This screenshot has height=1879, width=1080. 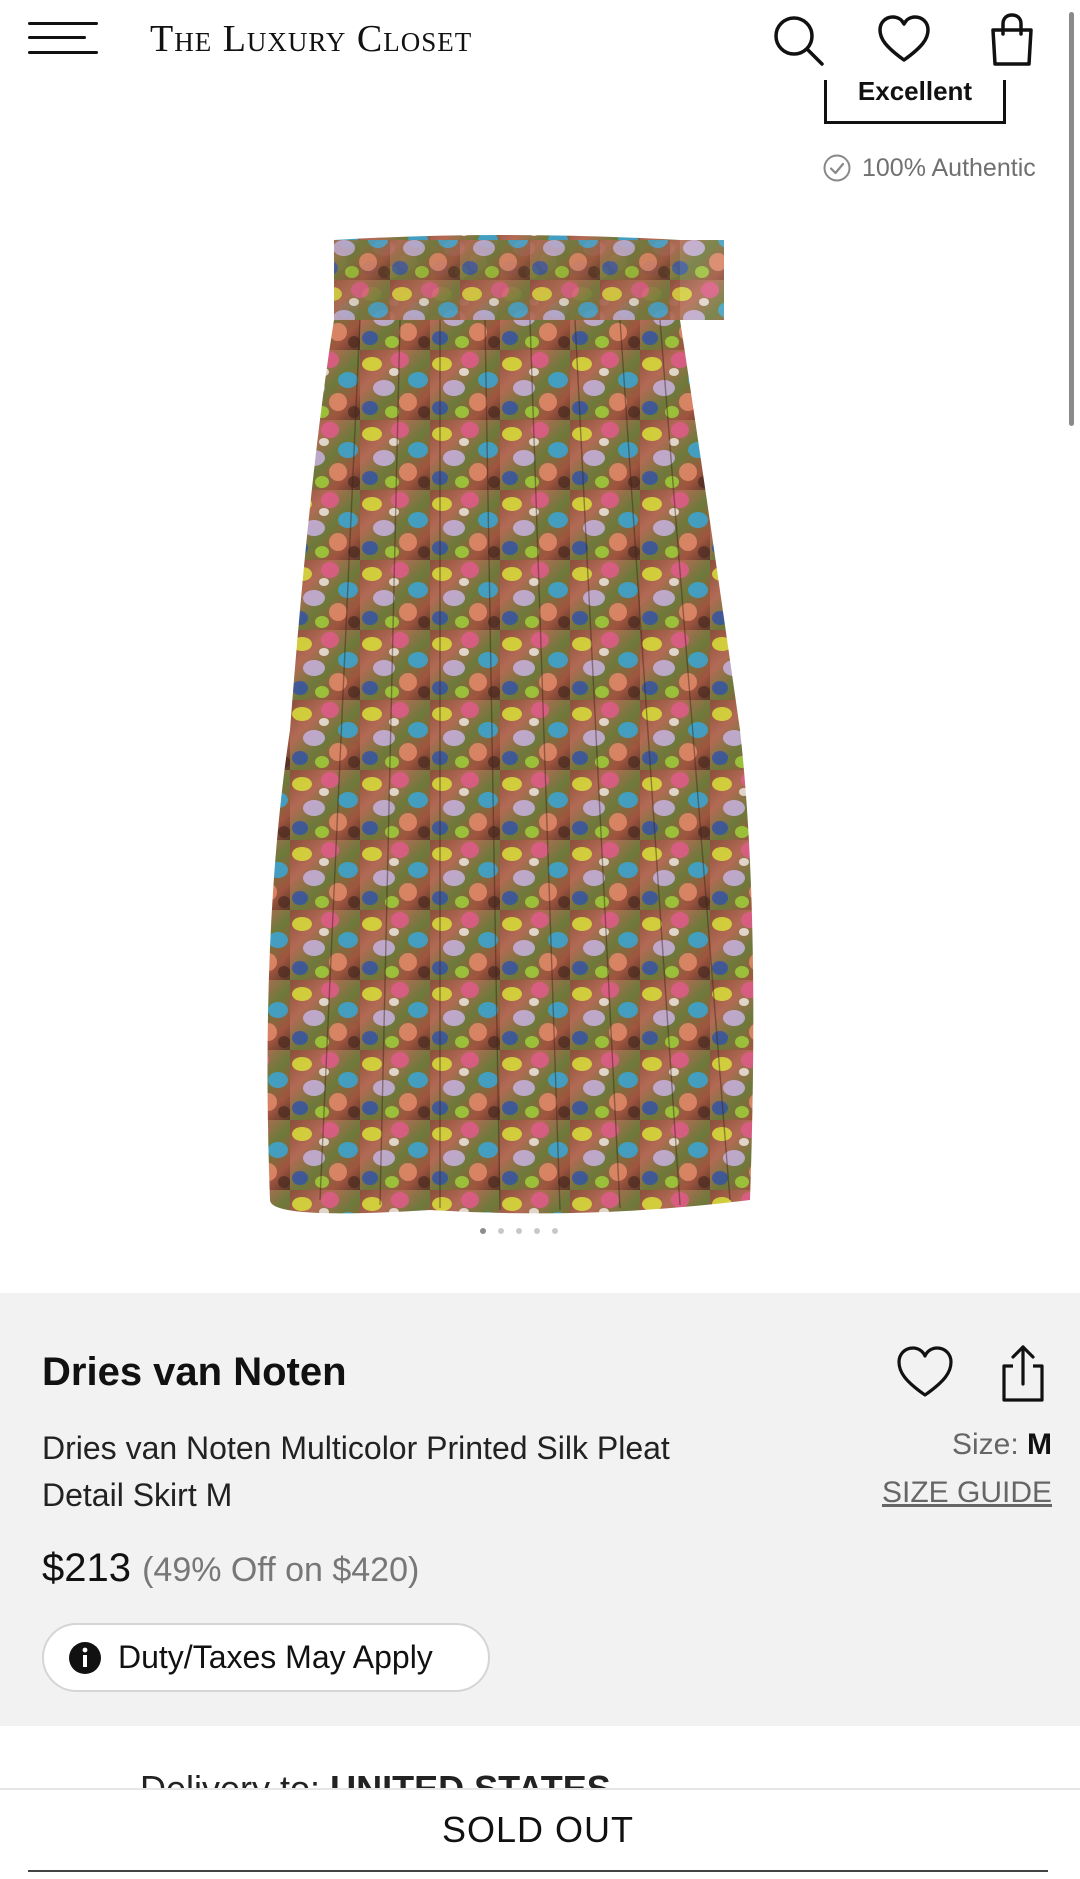 I want to click on duty-taxes-text: Duty/Taxes May Apply, so click(x=275, y=1657).